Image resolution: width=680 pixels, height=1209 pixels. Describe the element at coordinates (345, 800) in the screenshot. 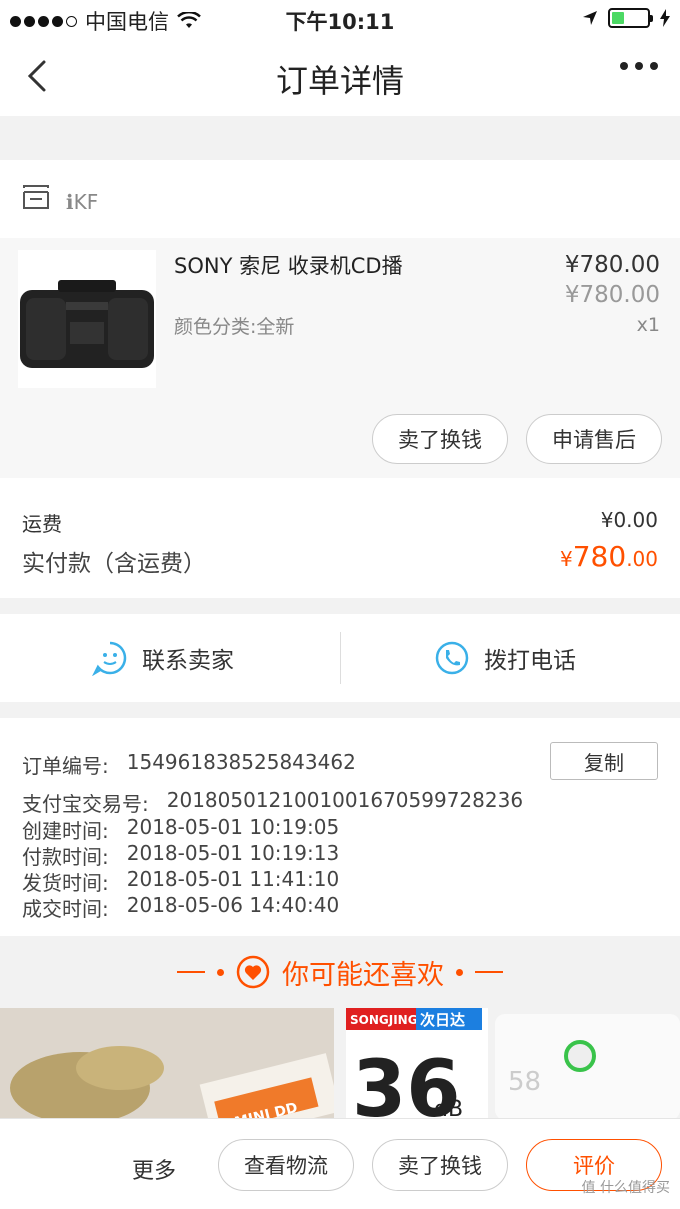

I see `info-value: 2018050121001001670599728236` at that location.